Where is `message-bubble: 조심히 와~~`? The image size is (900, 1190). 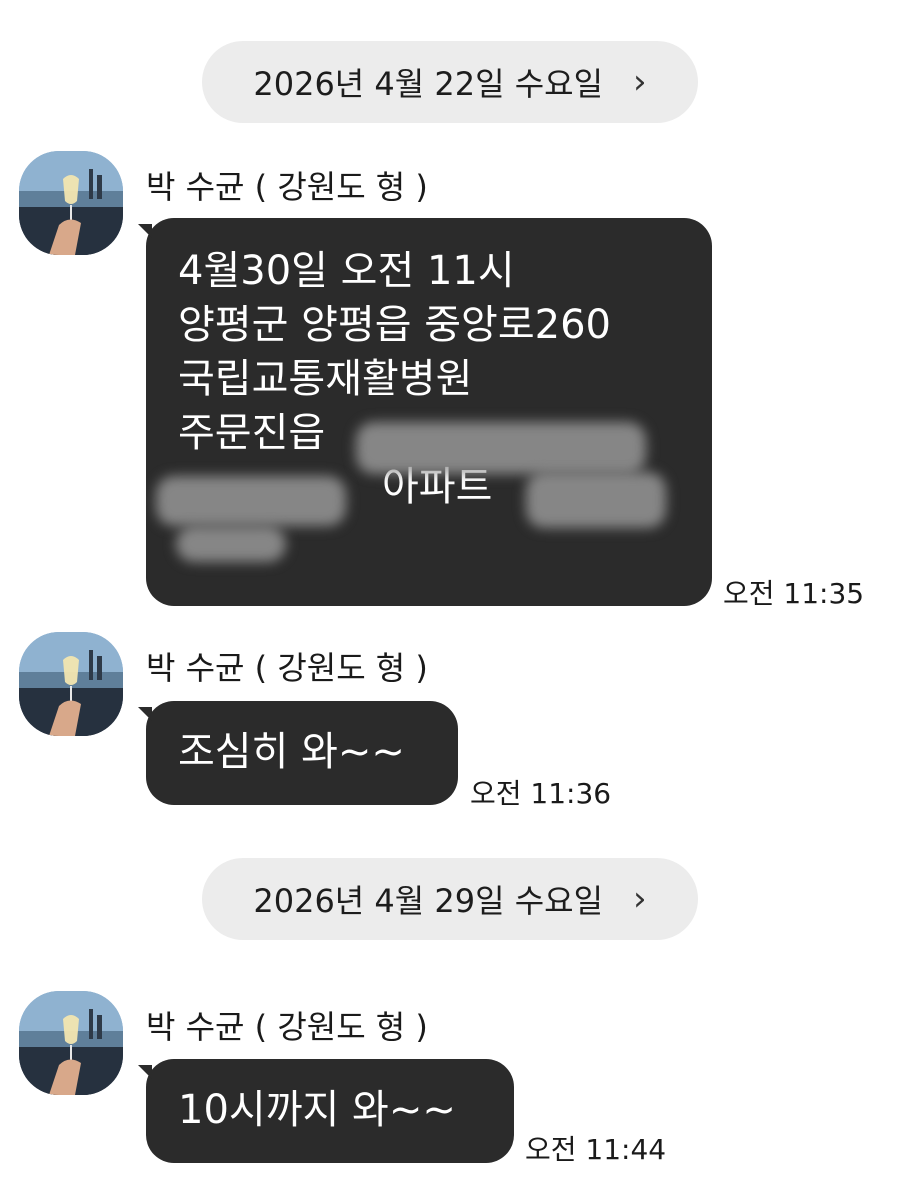 message-bubble: 조심히 와~~ is located at coordinates (298, 753).